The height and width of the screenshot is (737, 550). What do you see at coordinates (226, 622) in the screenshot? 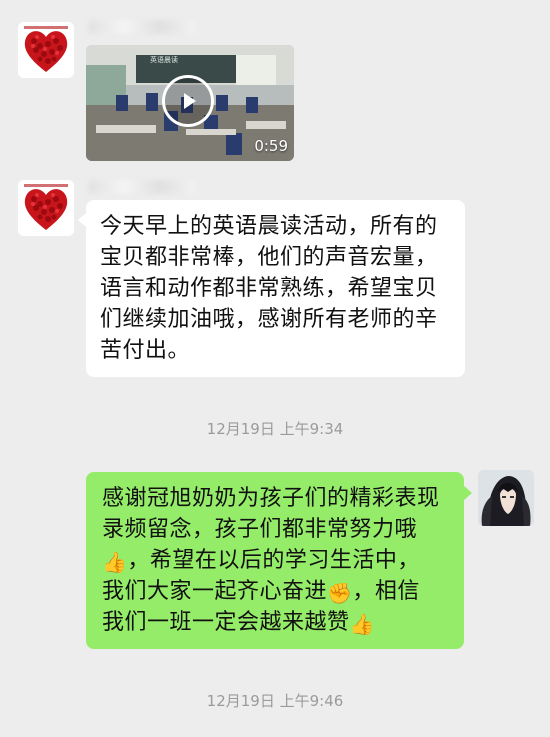
I see `message-text: 我们一班一定会越来越赞` at bounding box center [226, 622].